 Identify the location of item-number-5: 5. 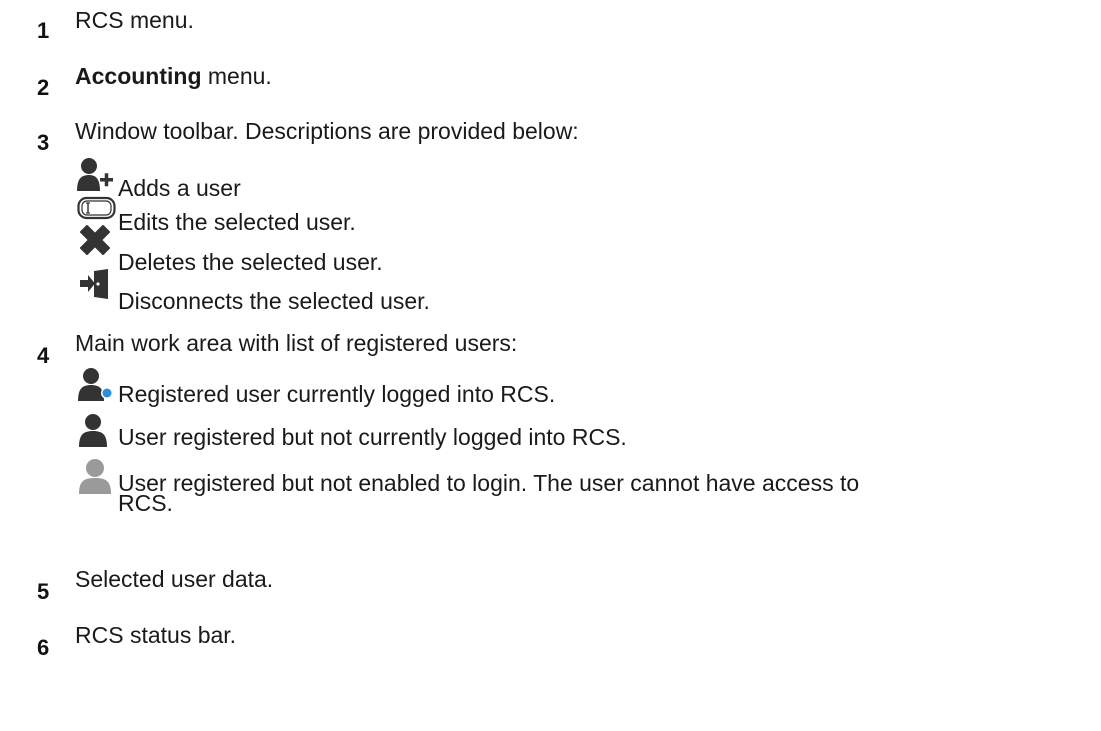
(43, 591).